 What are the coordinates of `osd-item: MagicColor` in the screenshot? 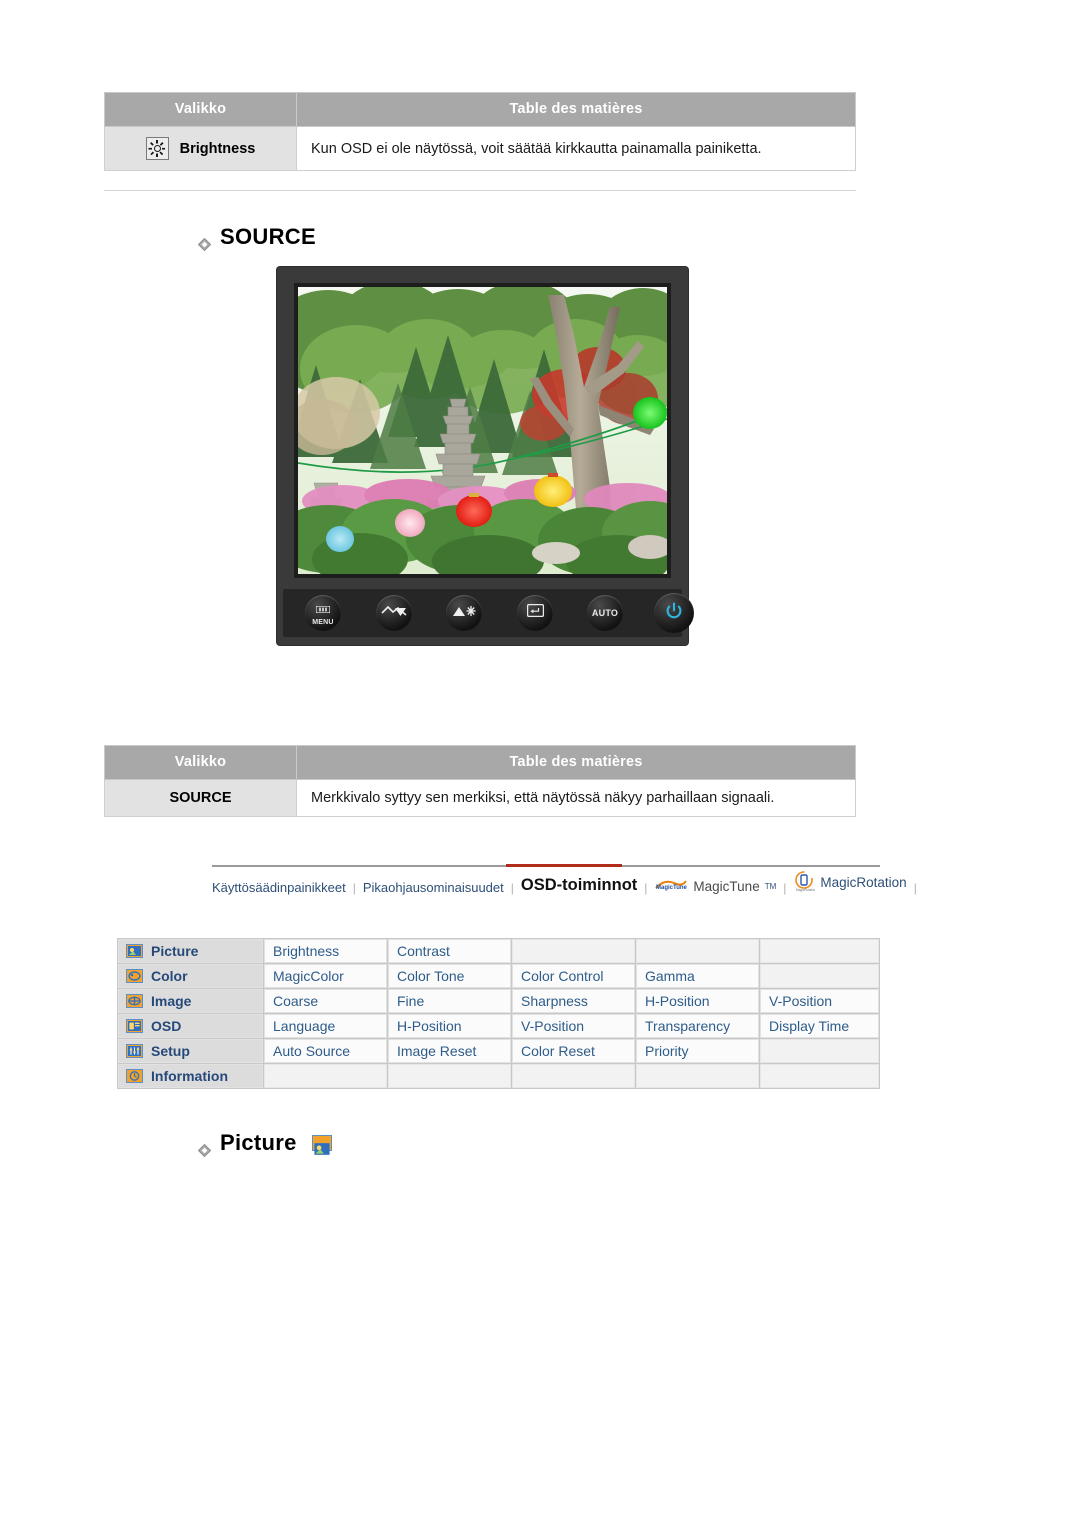 It's located at (325, 976).